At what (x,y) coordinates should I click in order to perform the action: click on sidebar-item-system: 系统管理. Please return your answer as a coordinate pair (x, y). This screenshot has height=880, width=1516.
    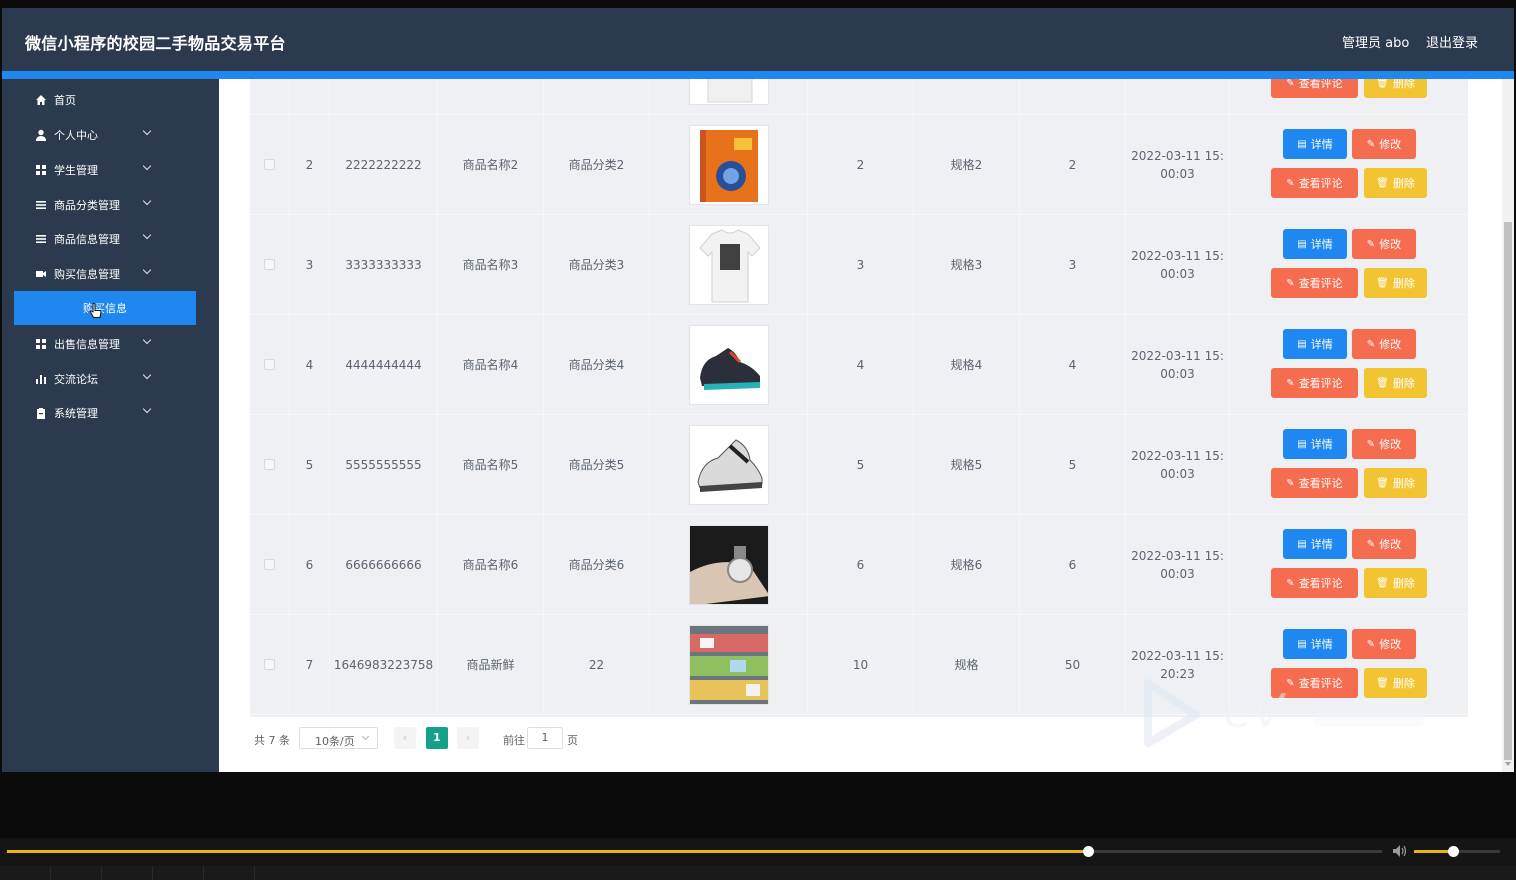
    Looking at the image, I should click on (105, 413).